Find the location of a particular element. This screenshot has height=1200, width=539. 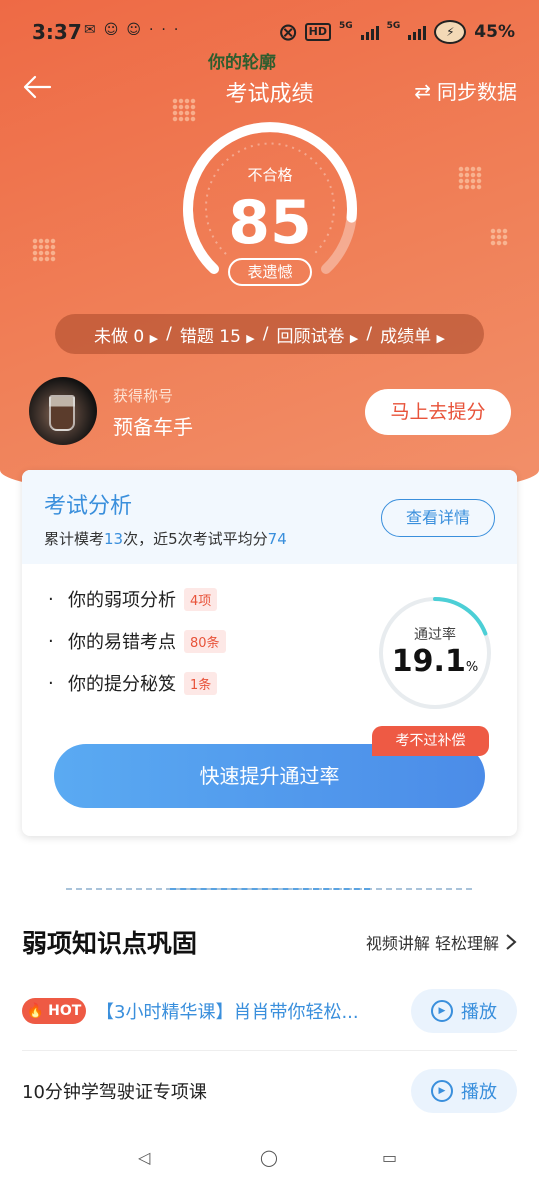

avatar is located at coordinates (63, 411).